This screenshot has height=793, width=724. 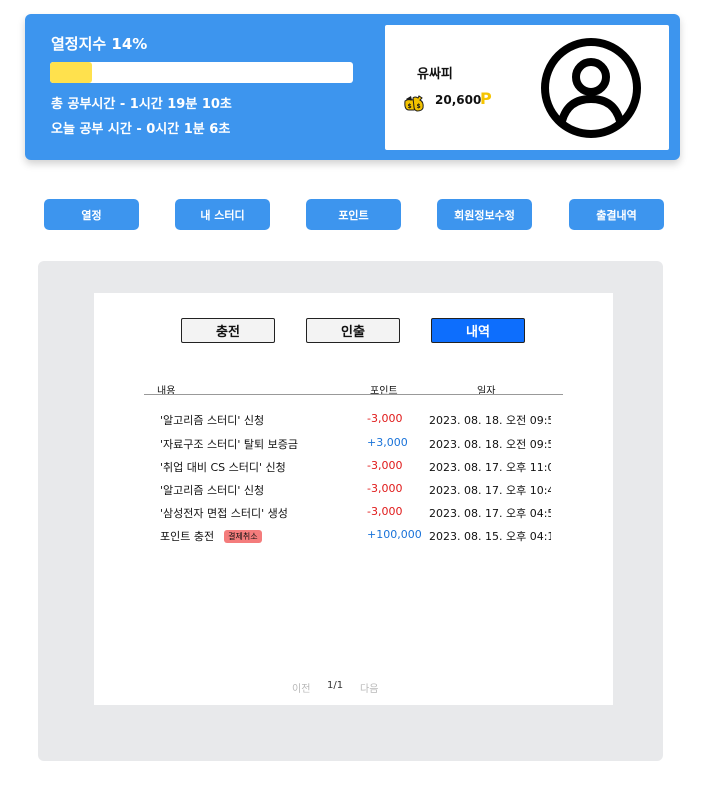 I want to click on passion-progress-fill, so click(x=71, y=72).